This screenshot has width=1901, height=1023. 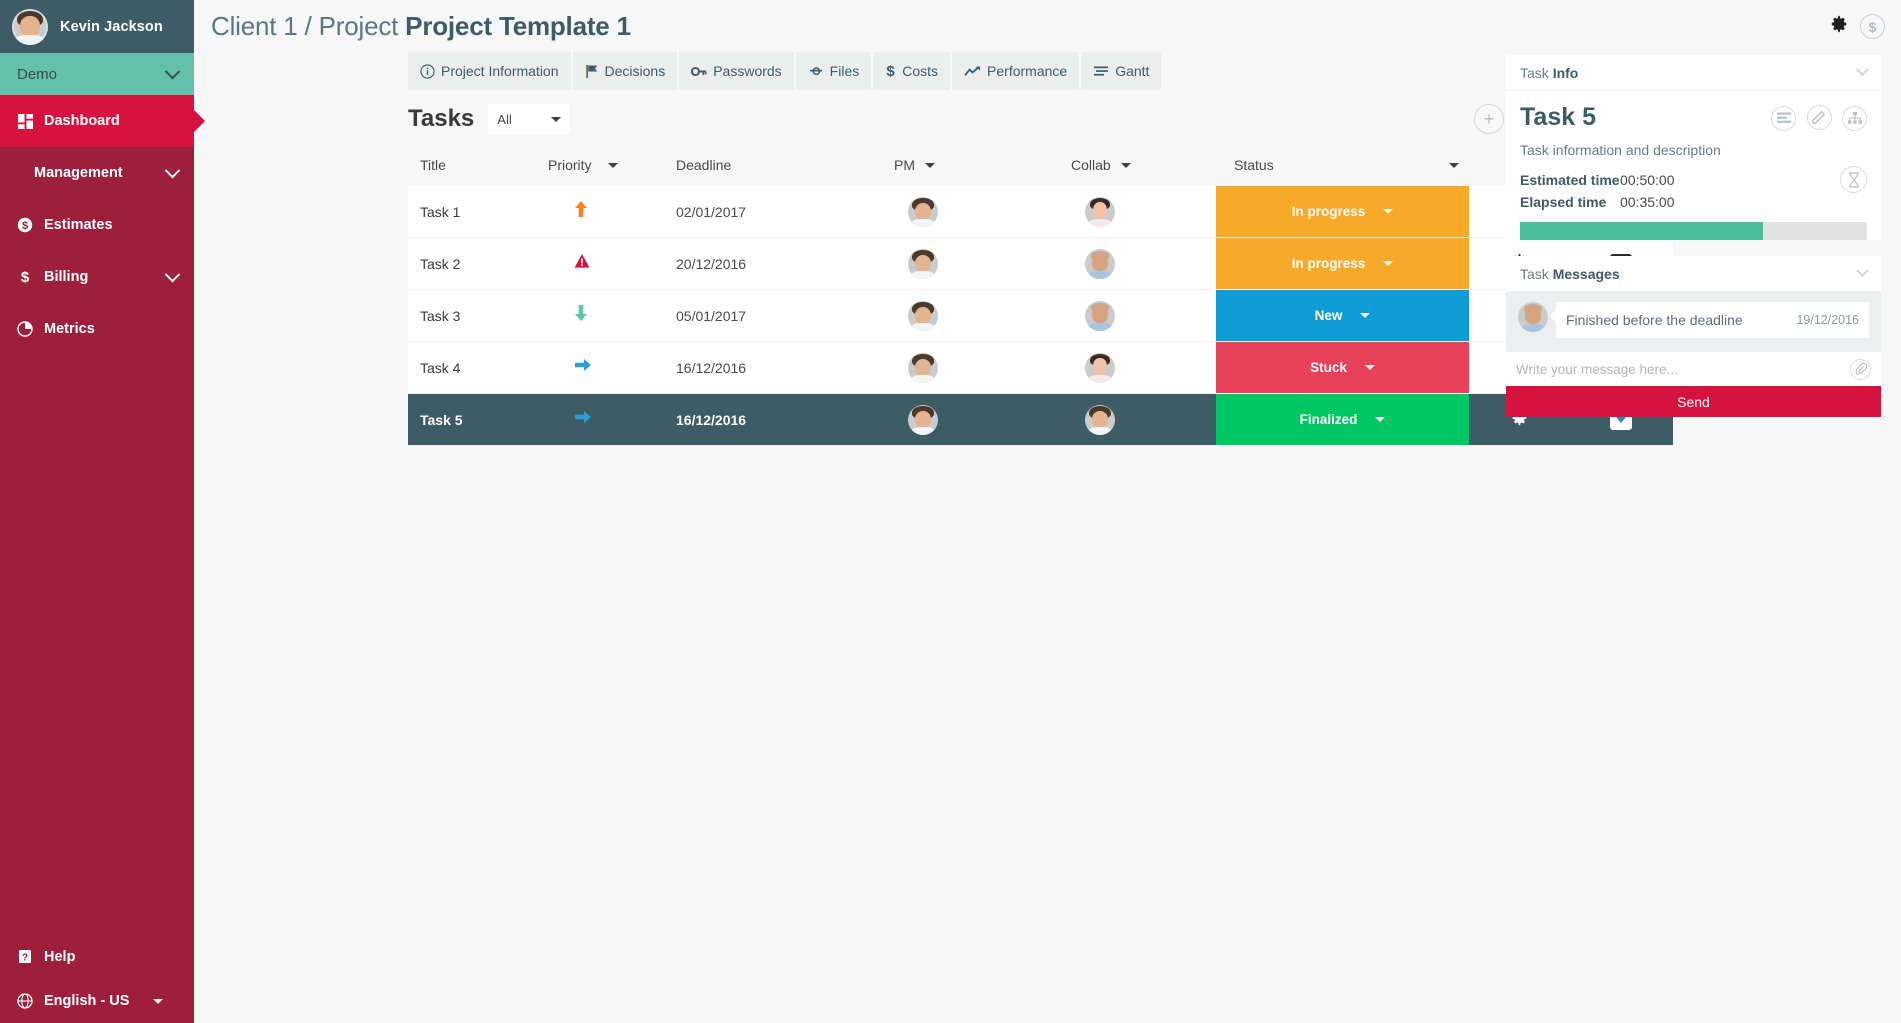 I want to click on sidebar-item-language: English - US, so click(x=97, y=1001).